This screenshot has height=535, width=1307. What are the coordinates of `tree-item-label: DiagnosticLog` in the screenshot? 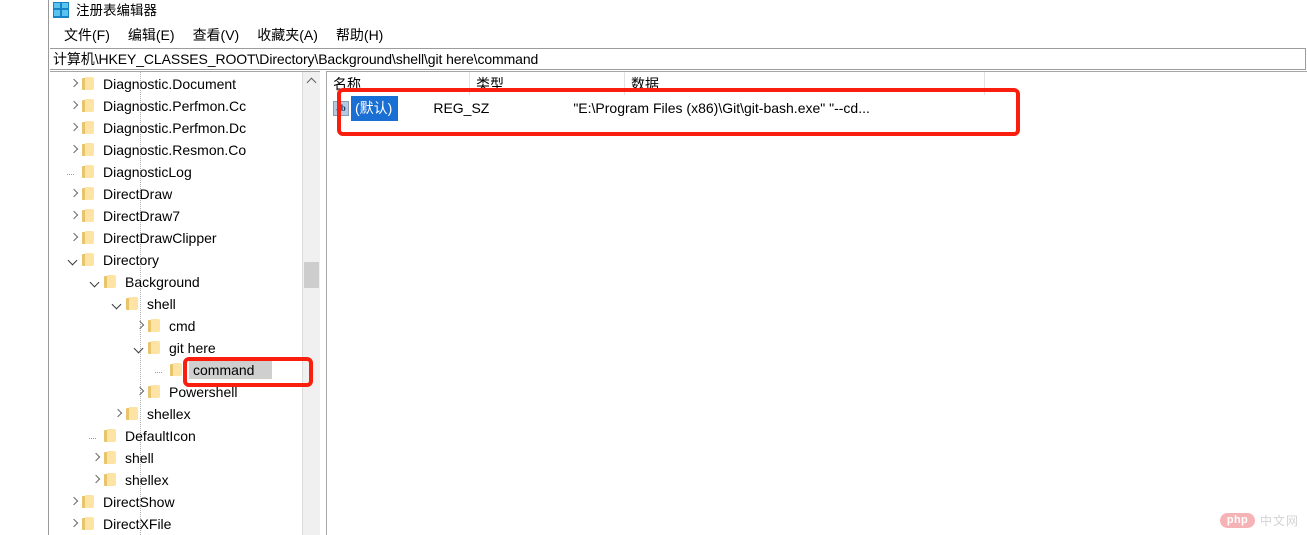 It's located at (147, 172).